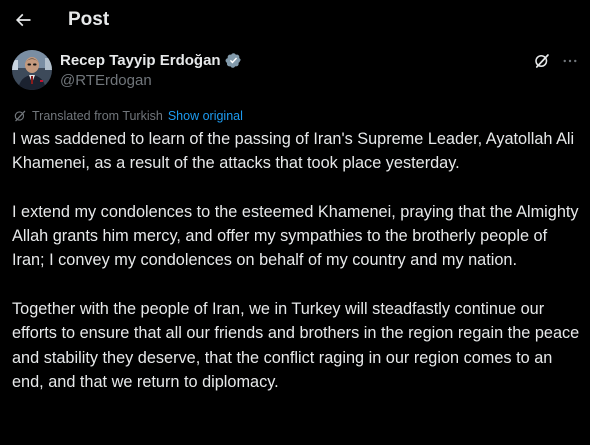  What do you see at coordinates (205, 116) in the screenshot?
I see `show-original-link: Show original` at bounding box center [205, 116].